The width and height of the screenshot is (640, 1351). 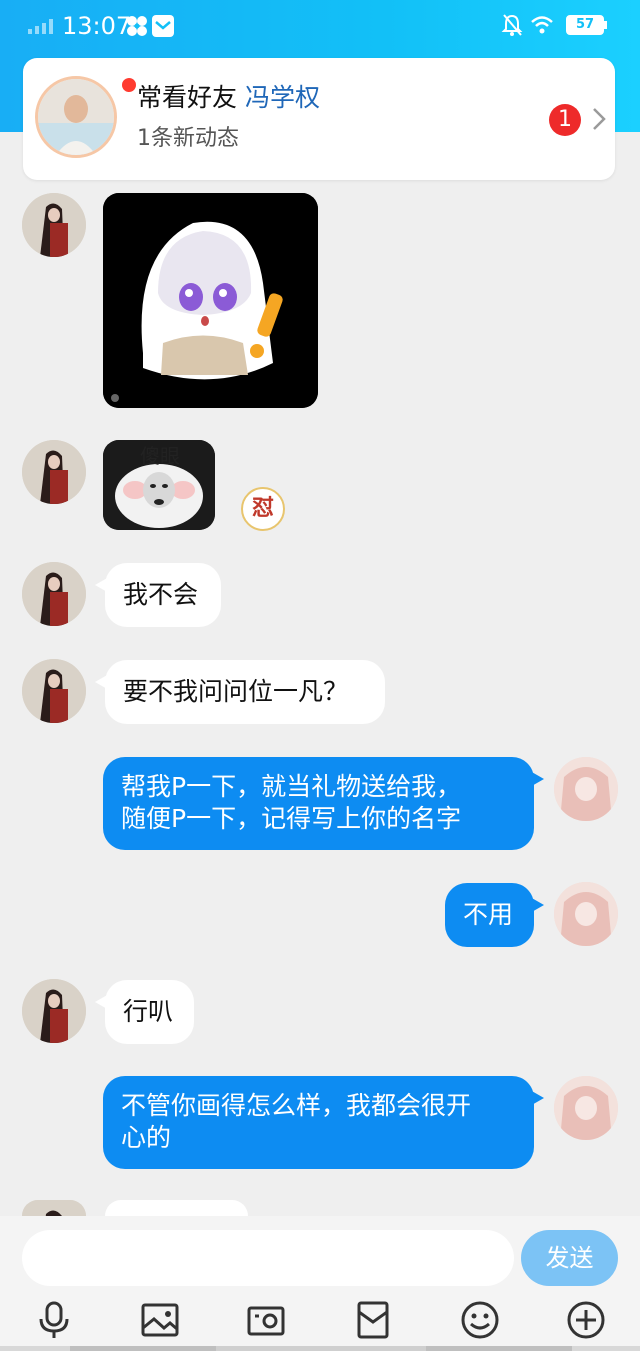 I want to click on plus-icon, so click(x=586, y=1320).